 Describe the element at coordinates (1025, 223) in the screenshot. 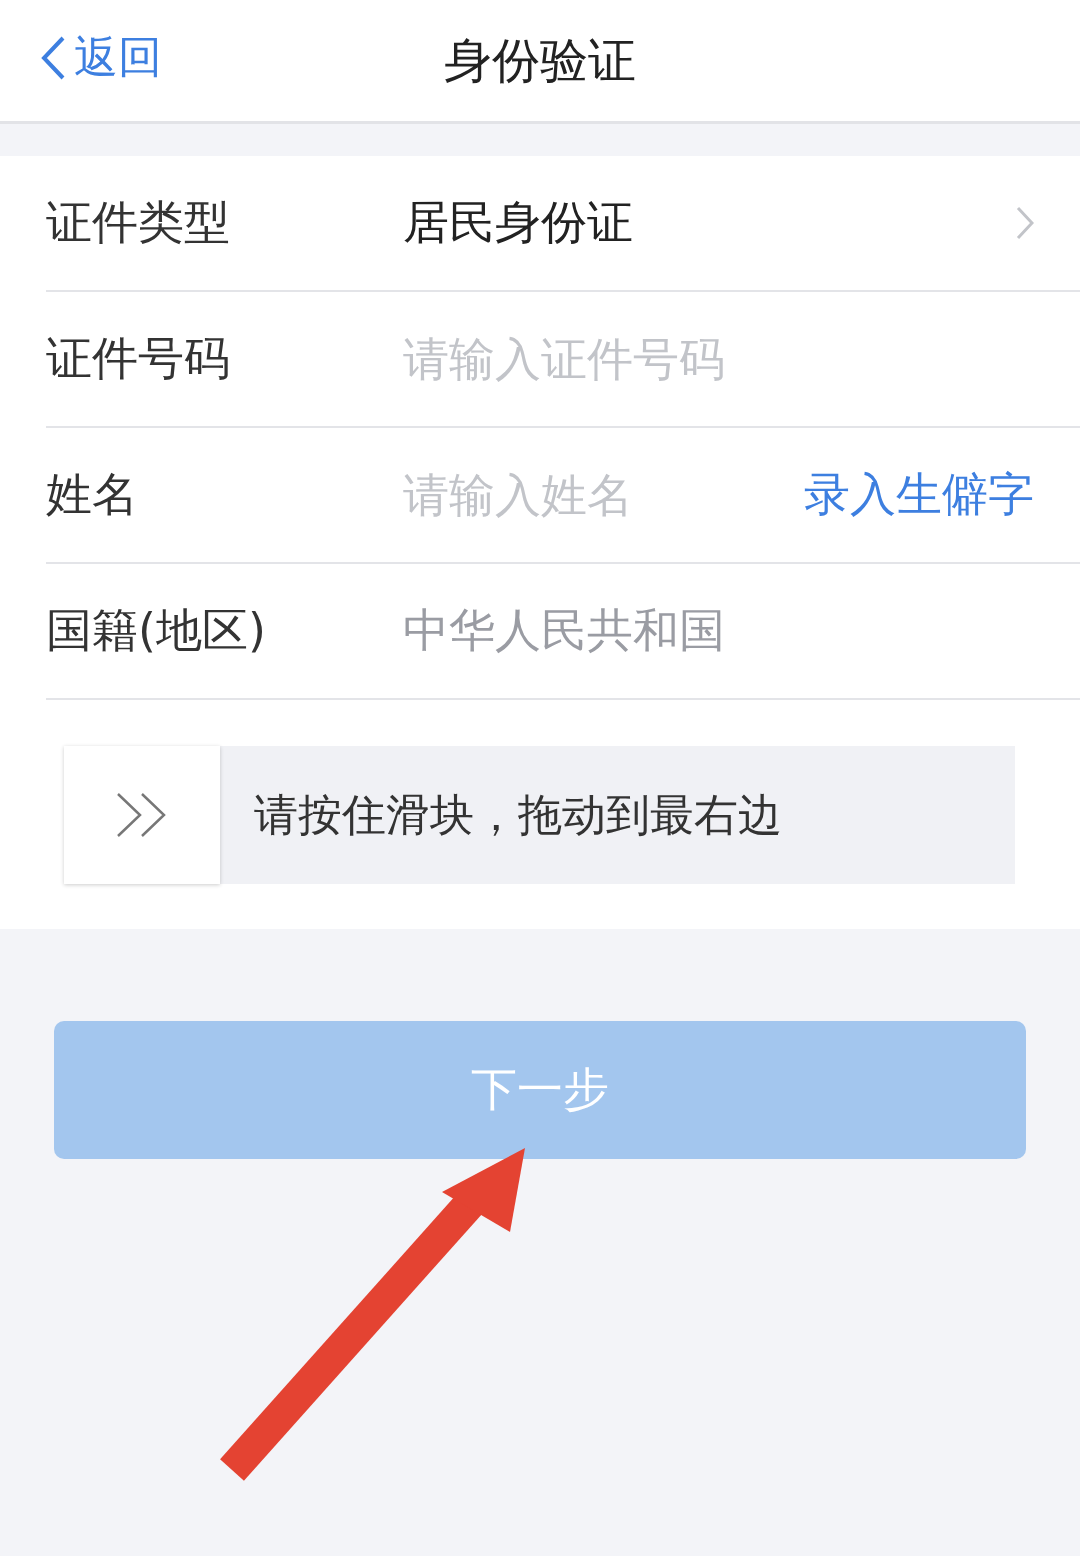

I see `chevron-right-icon` at that location.